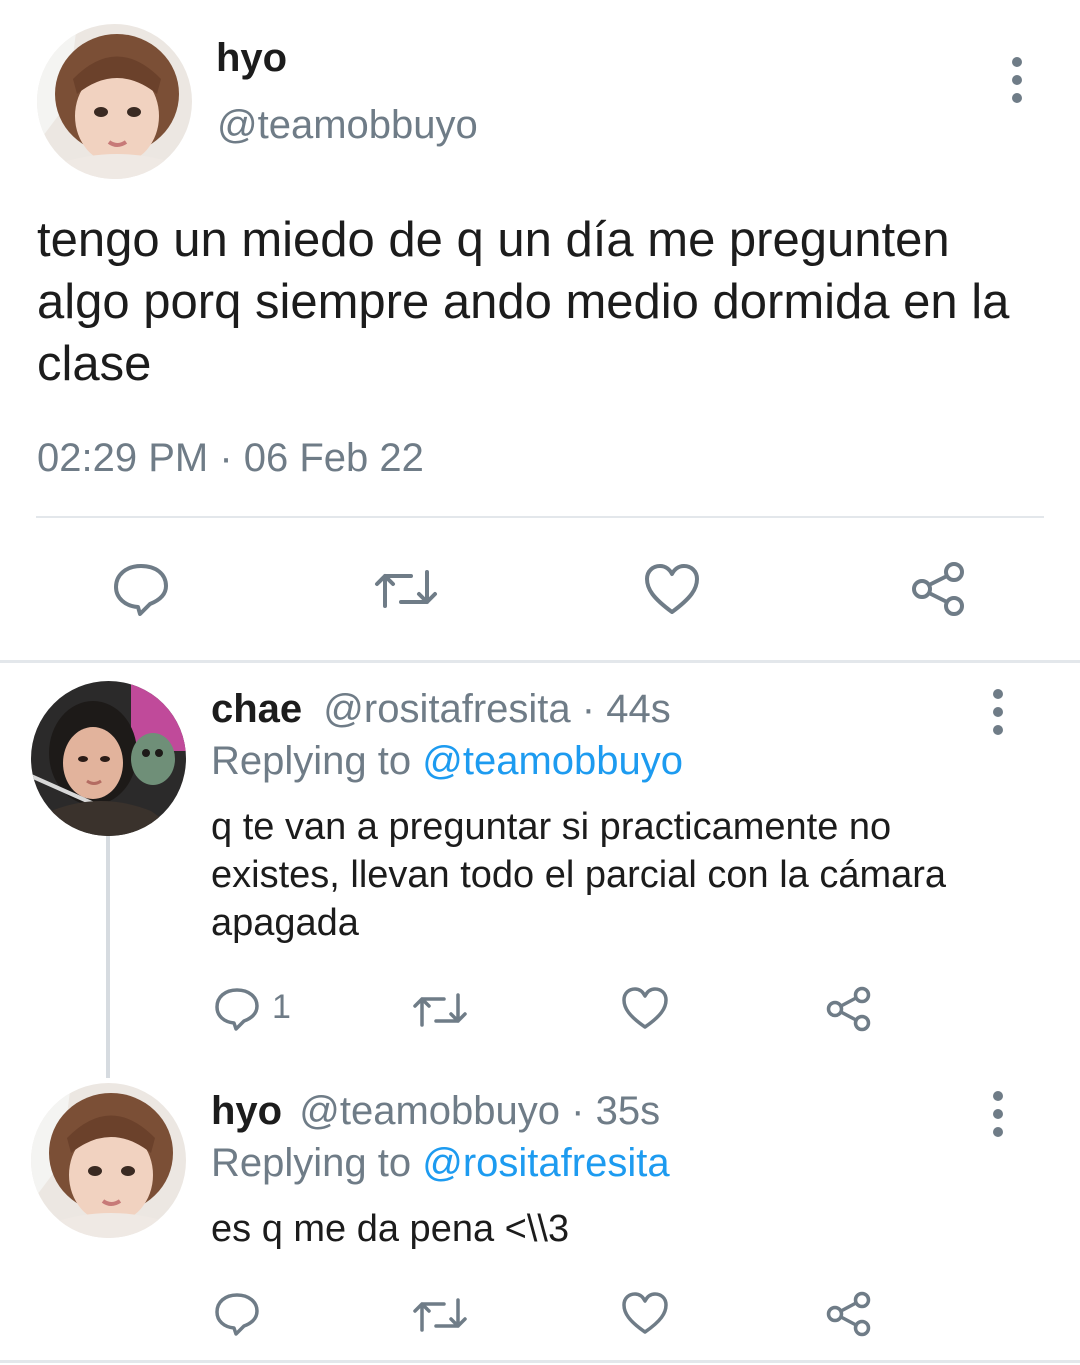  What do you see at coordinates (281, 1007) in the screenshot?
I see `reply-count: 1` at bounding box center [281, 1007].